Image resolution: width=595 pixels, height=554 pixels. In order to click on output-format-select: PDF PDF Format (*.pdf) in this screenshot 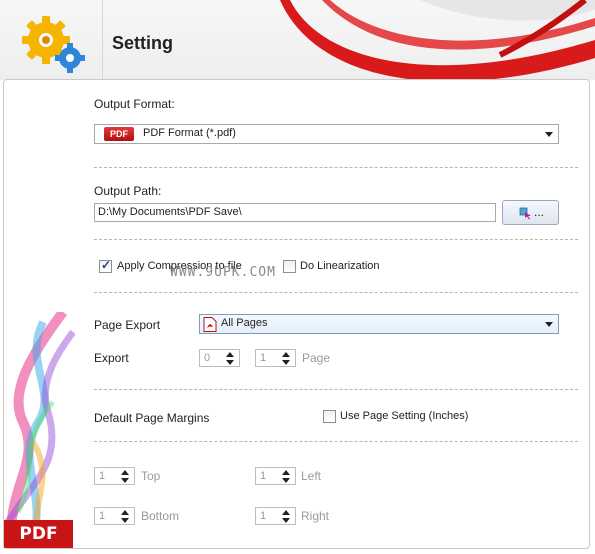, I will do `click(326, 134)`.